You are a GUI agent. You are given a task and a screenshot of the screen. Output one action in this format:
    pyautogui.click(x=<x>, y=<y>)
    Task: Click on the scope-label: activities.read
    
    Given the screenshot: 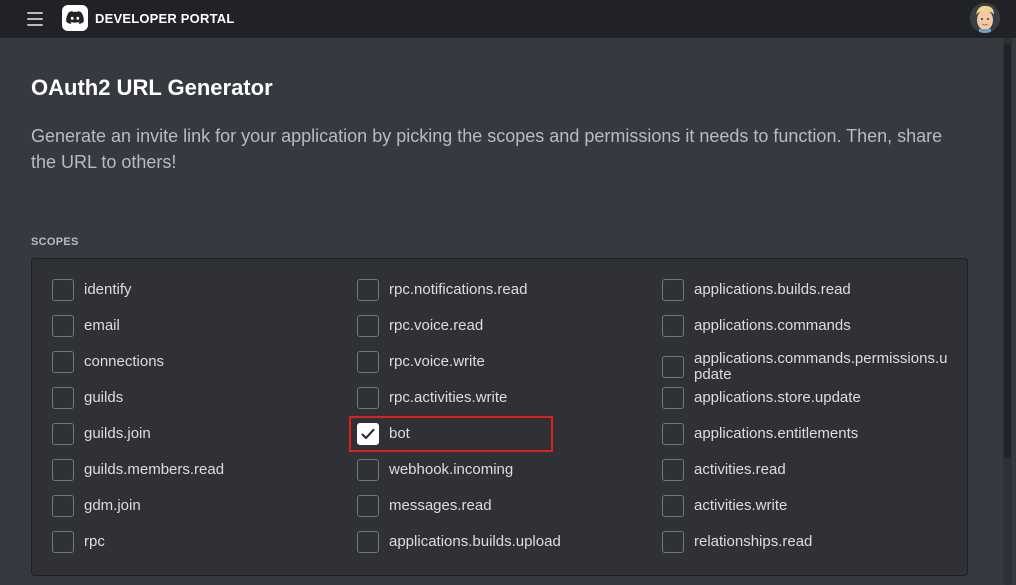 What is the action you would take?
    pyautogui.click(x=740, y=469)
    